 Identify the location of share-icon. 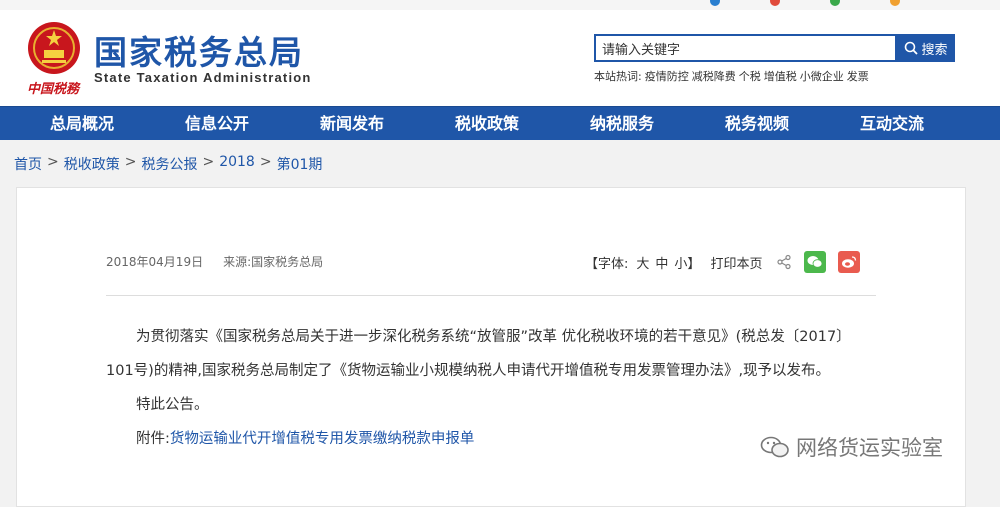
(784, 262).